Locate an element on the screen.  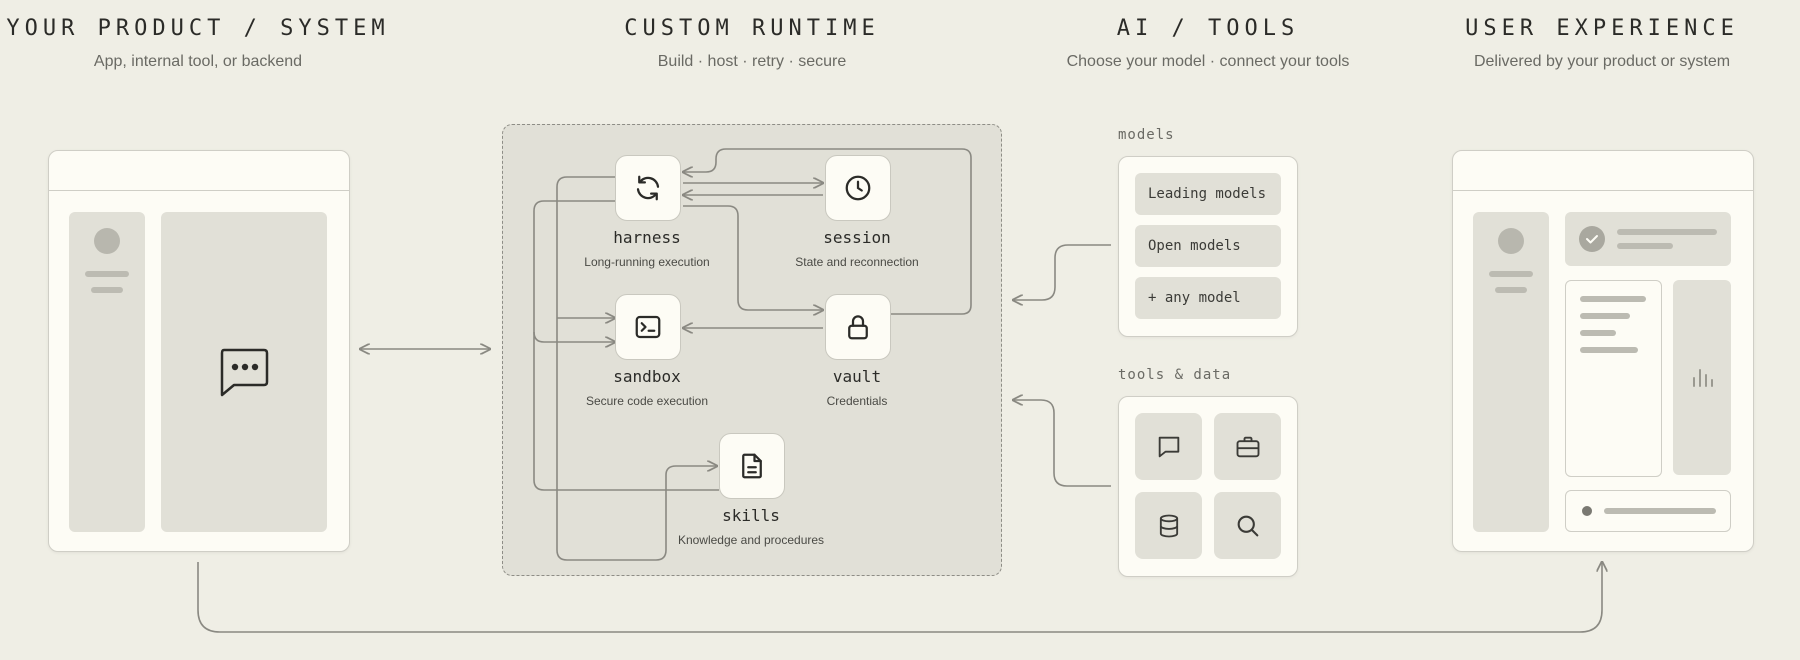
models-card: Leading models Open models + any model is located at coordinates (1208, 246).